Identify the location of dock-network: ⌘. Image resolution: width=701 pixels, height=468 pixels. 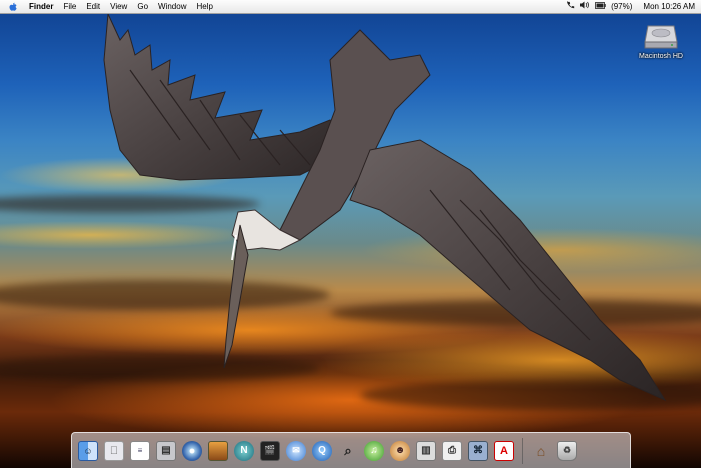
(478, 451).